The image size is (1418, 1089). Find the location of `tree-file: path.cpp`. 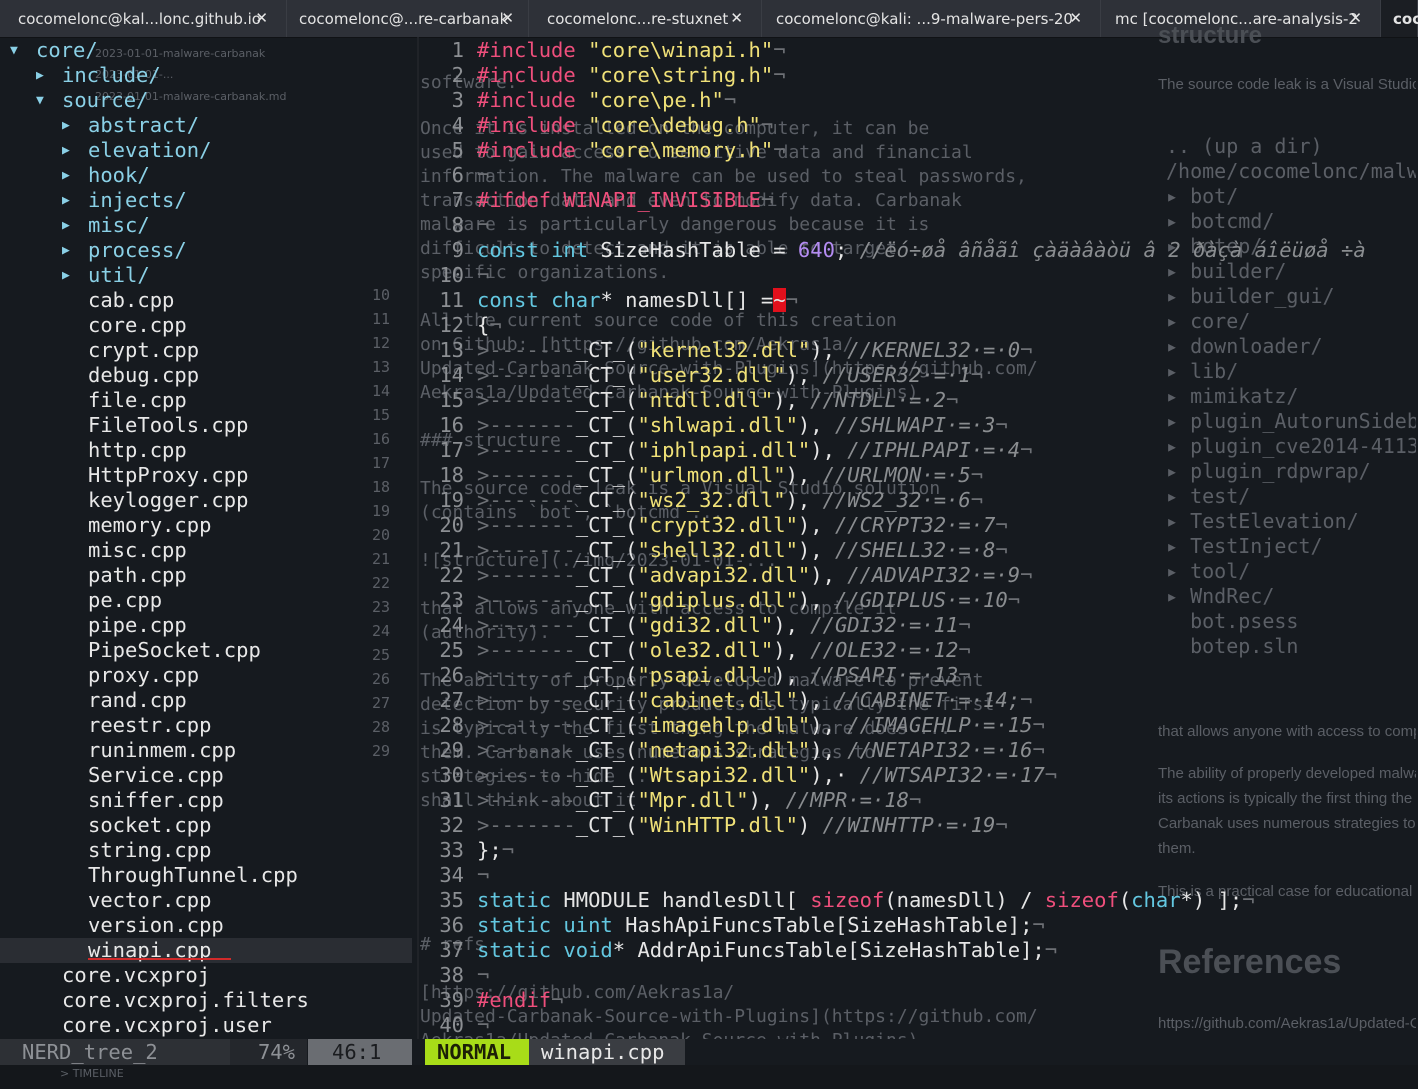

tree-file: path.cpp is located at coordinates (206, 575).